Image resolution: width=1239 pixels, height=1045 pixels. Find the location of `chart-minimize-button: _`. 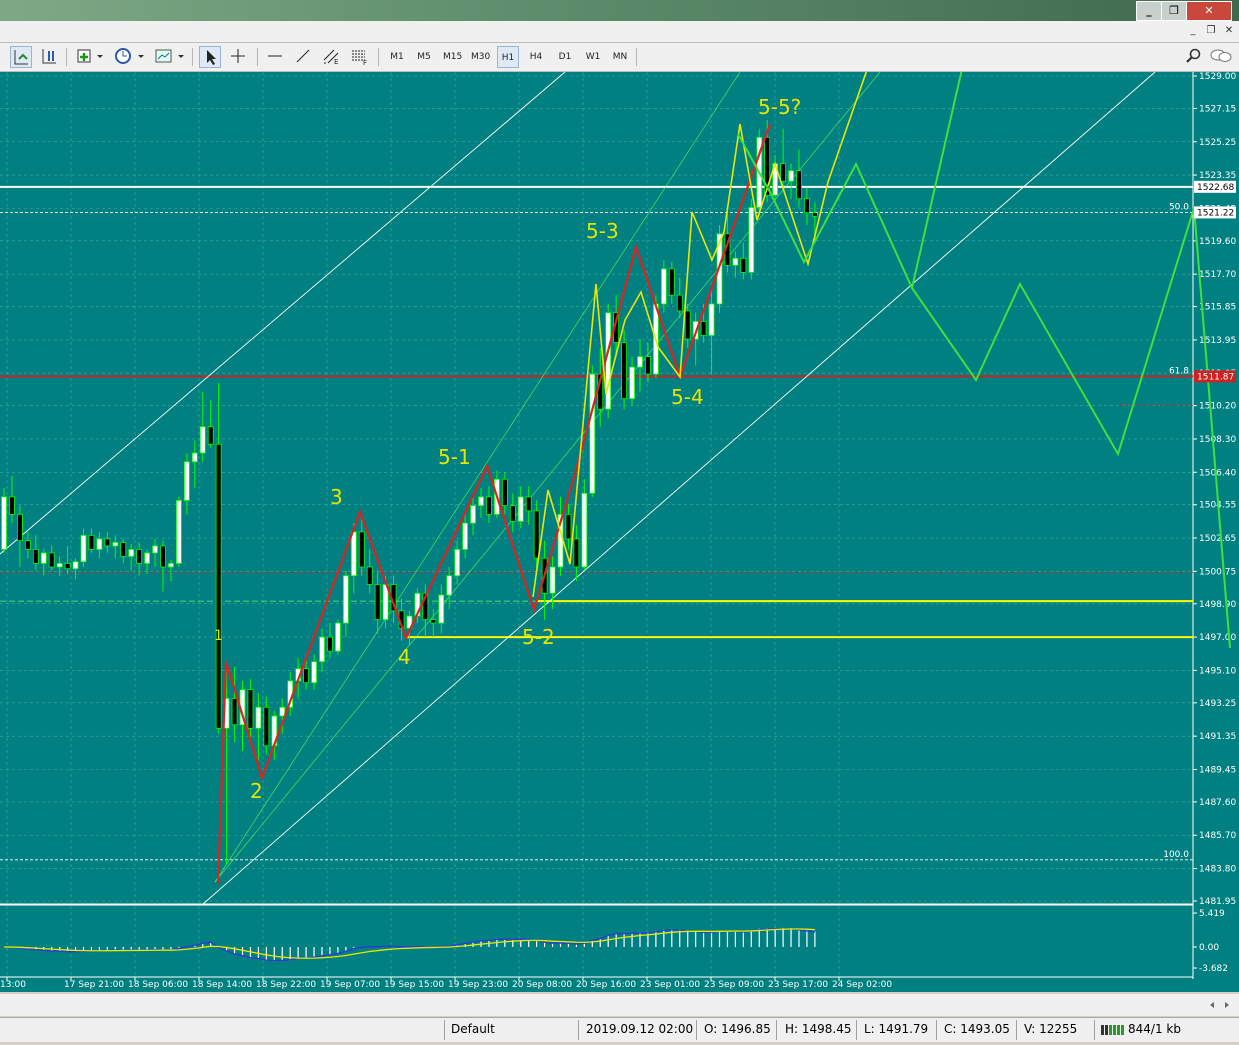

chart-minimize-button: _ is located at coordinates (1193, 30).